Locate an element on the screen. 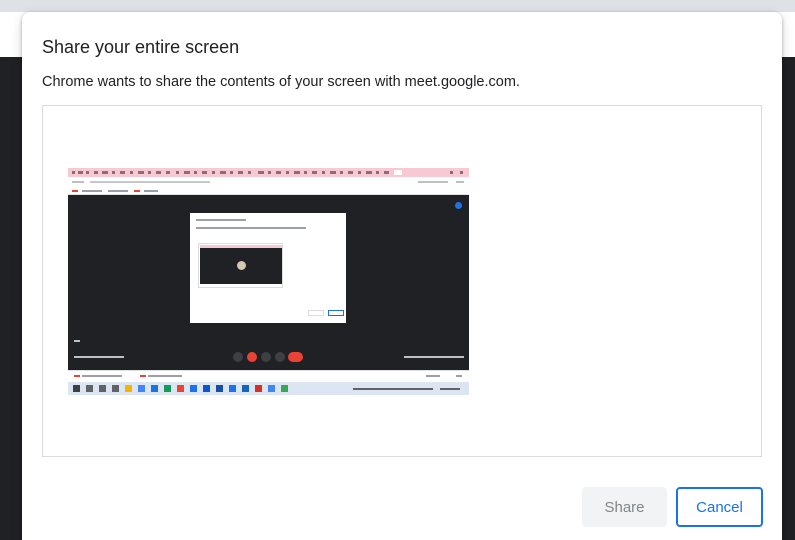 The image size is (795, 540). share-button: Share is located at coordinates (624, 507).